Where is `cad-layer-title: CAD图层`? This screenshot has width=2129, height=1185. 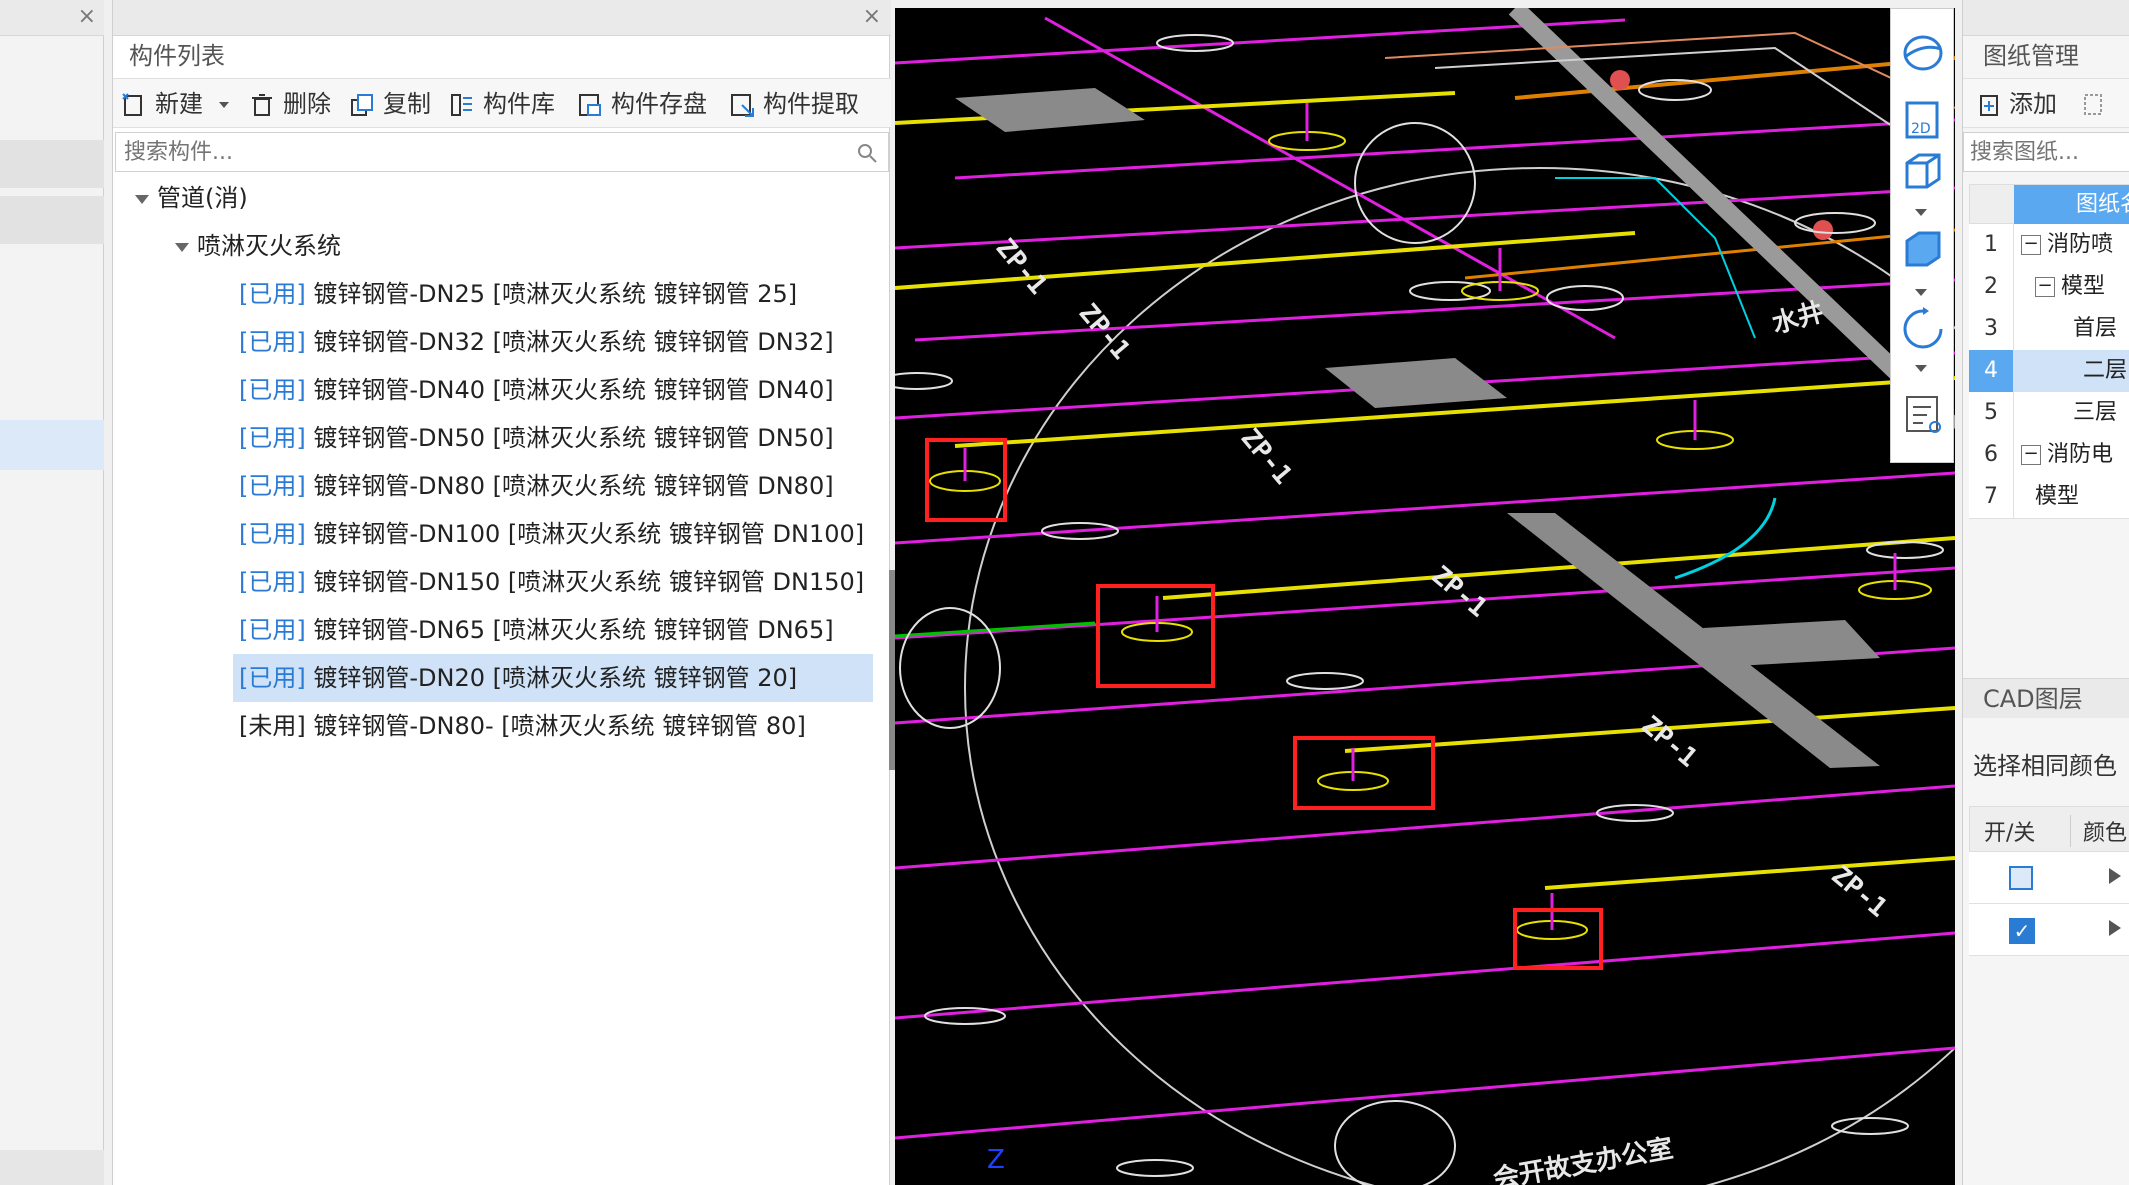
cad-layer-title: CAD图层 is located at coordinates (2033, 699).